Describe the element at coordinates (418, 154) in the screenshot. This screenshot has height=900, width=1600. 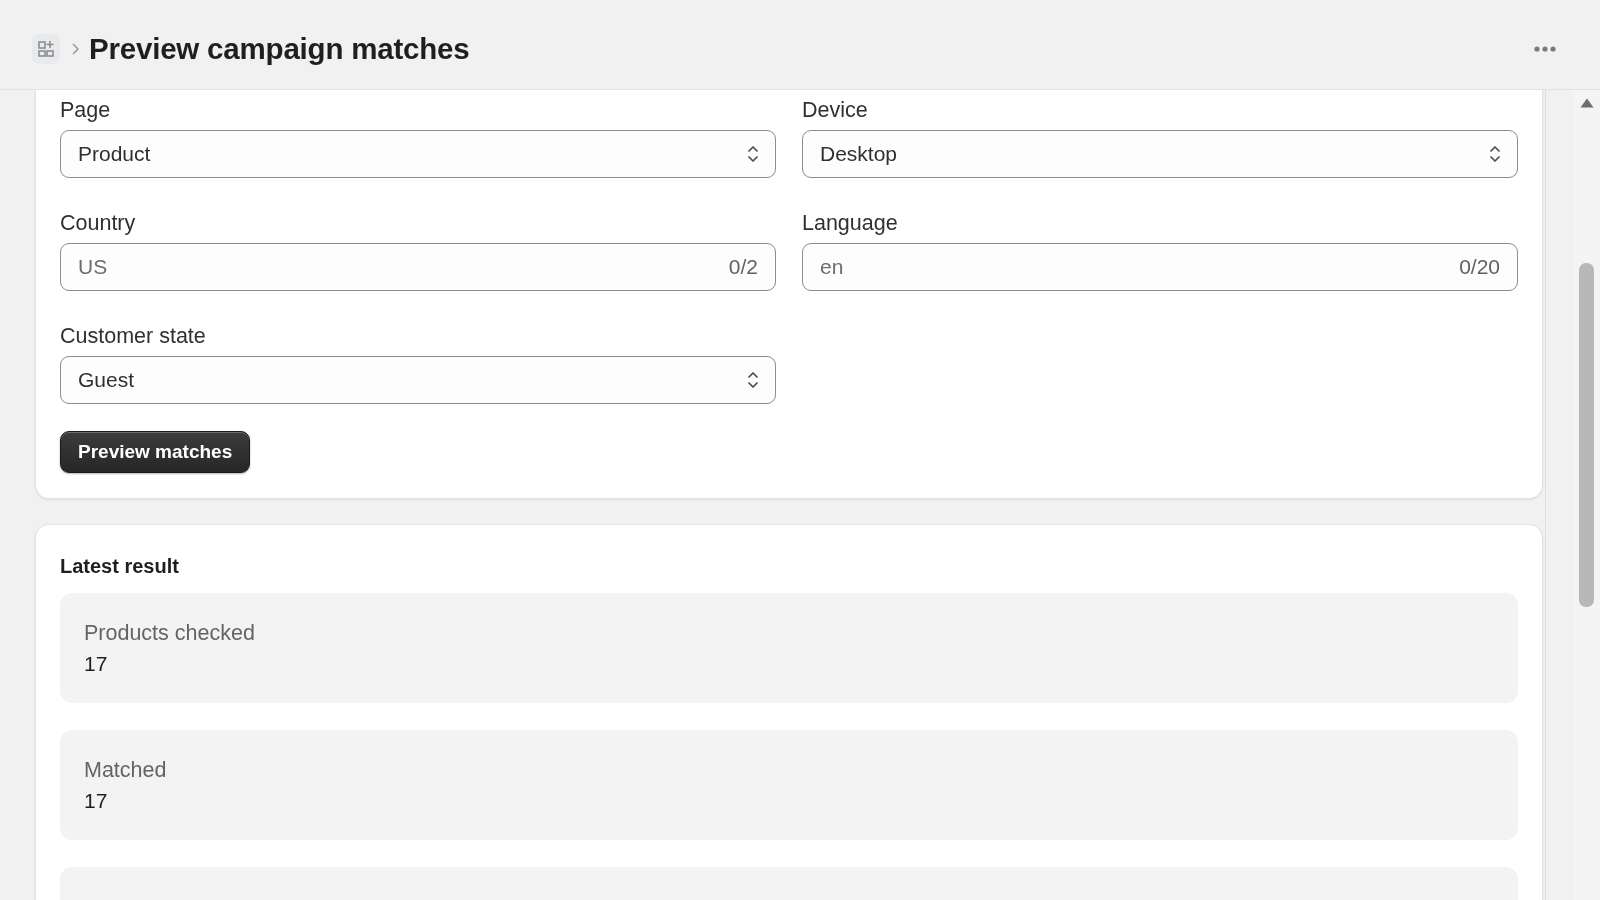
I see `select-field: Product` at that location.